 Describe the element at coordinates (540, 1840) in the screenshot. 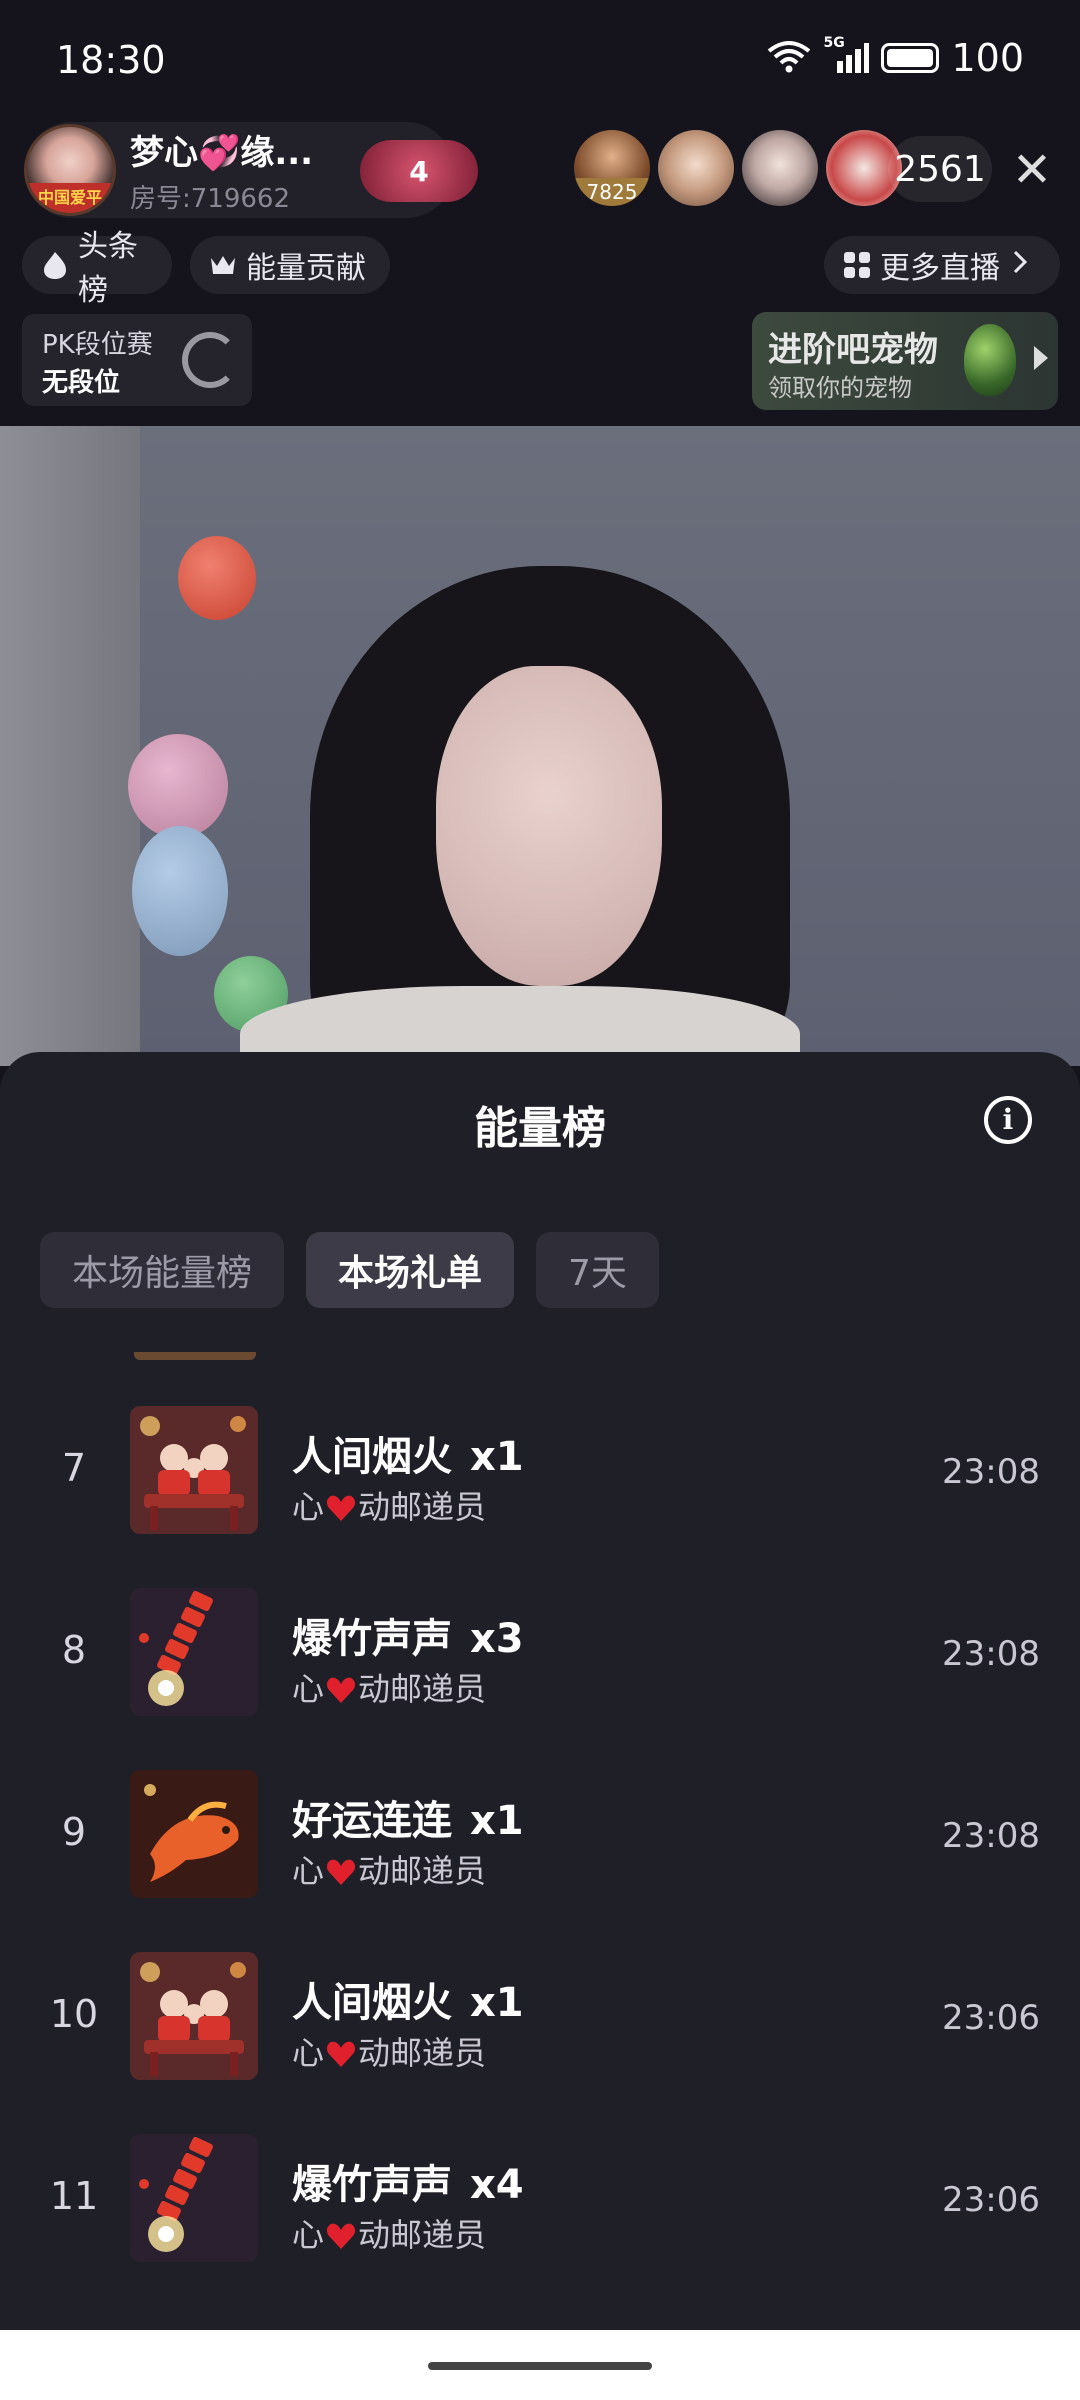

I see `gift-list-item: 9 好运连连 x1 心动邮递员 23:08` at that location.